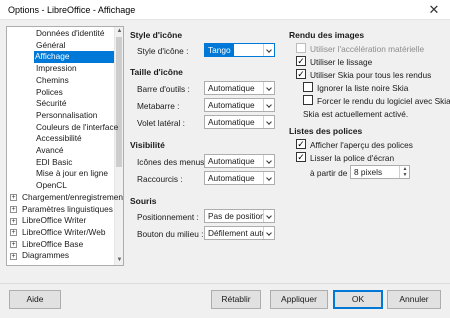  Describe the element at coordinates (231, 161) in the screenshot. I see `menu-icons-value: Automatique` at that location.